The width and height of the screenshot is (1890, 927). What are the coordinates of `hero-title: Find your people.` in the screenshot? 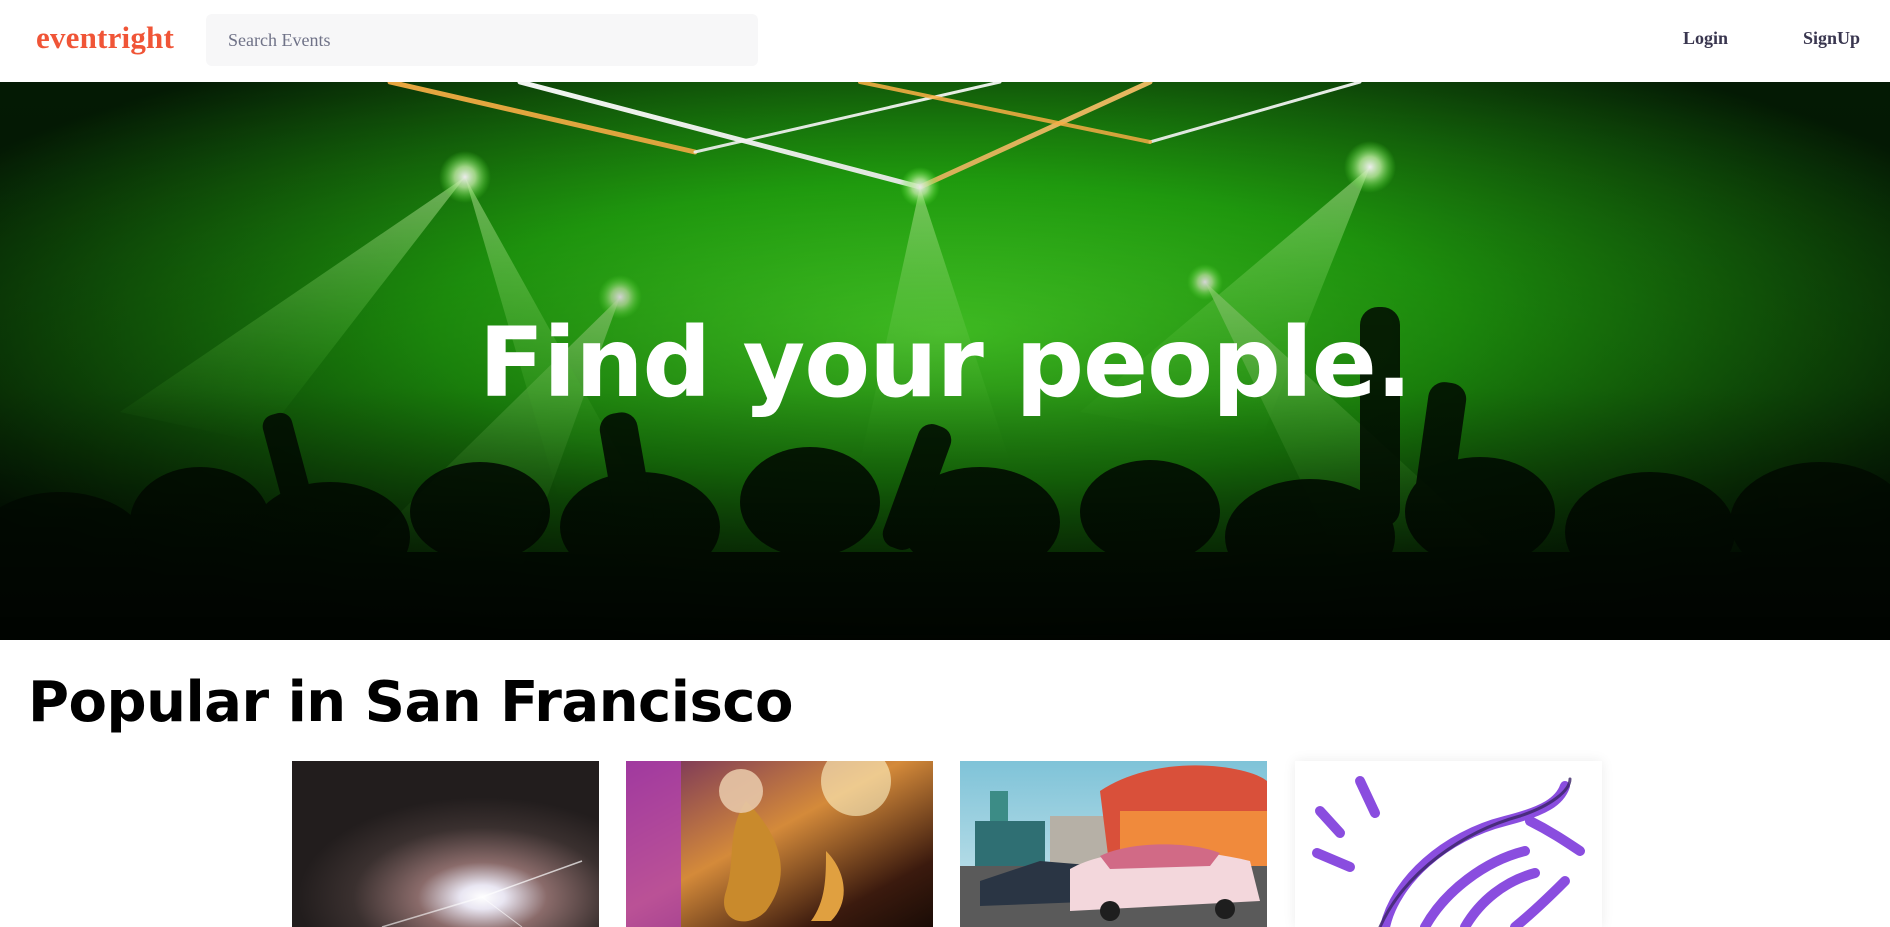 It's located at (945, 363).